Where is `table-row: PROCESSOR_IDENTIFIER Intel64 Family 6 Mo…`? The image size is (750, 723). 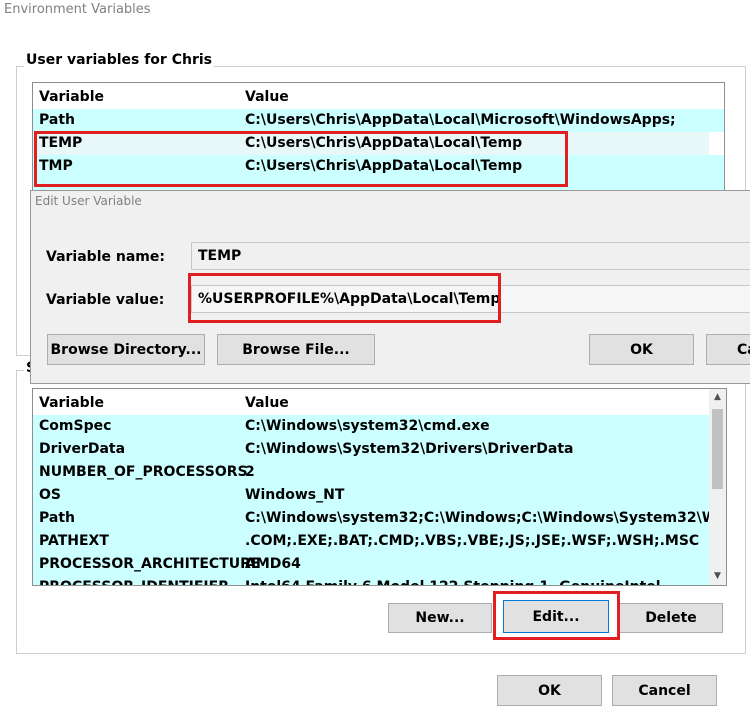
table-row: PROCESSOR_IDENTIFIER Intel64 Family 6 Mo… is located at coordinates (372, 580).